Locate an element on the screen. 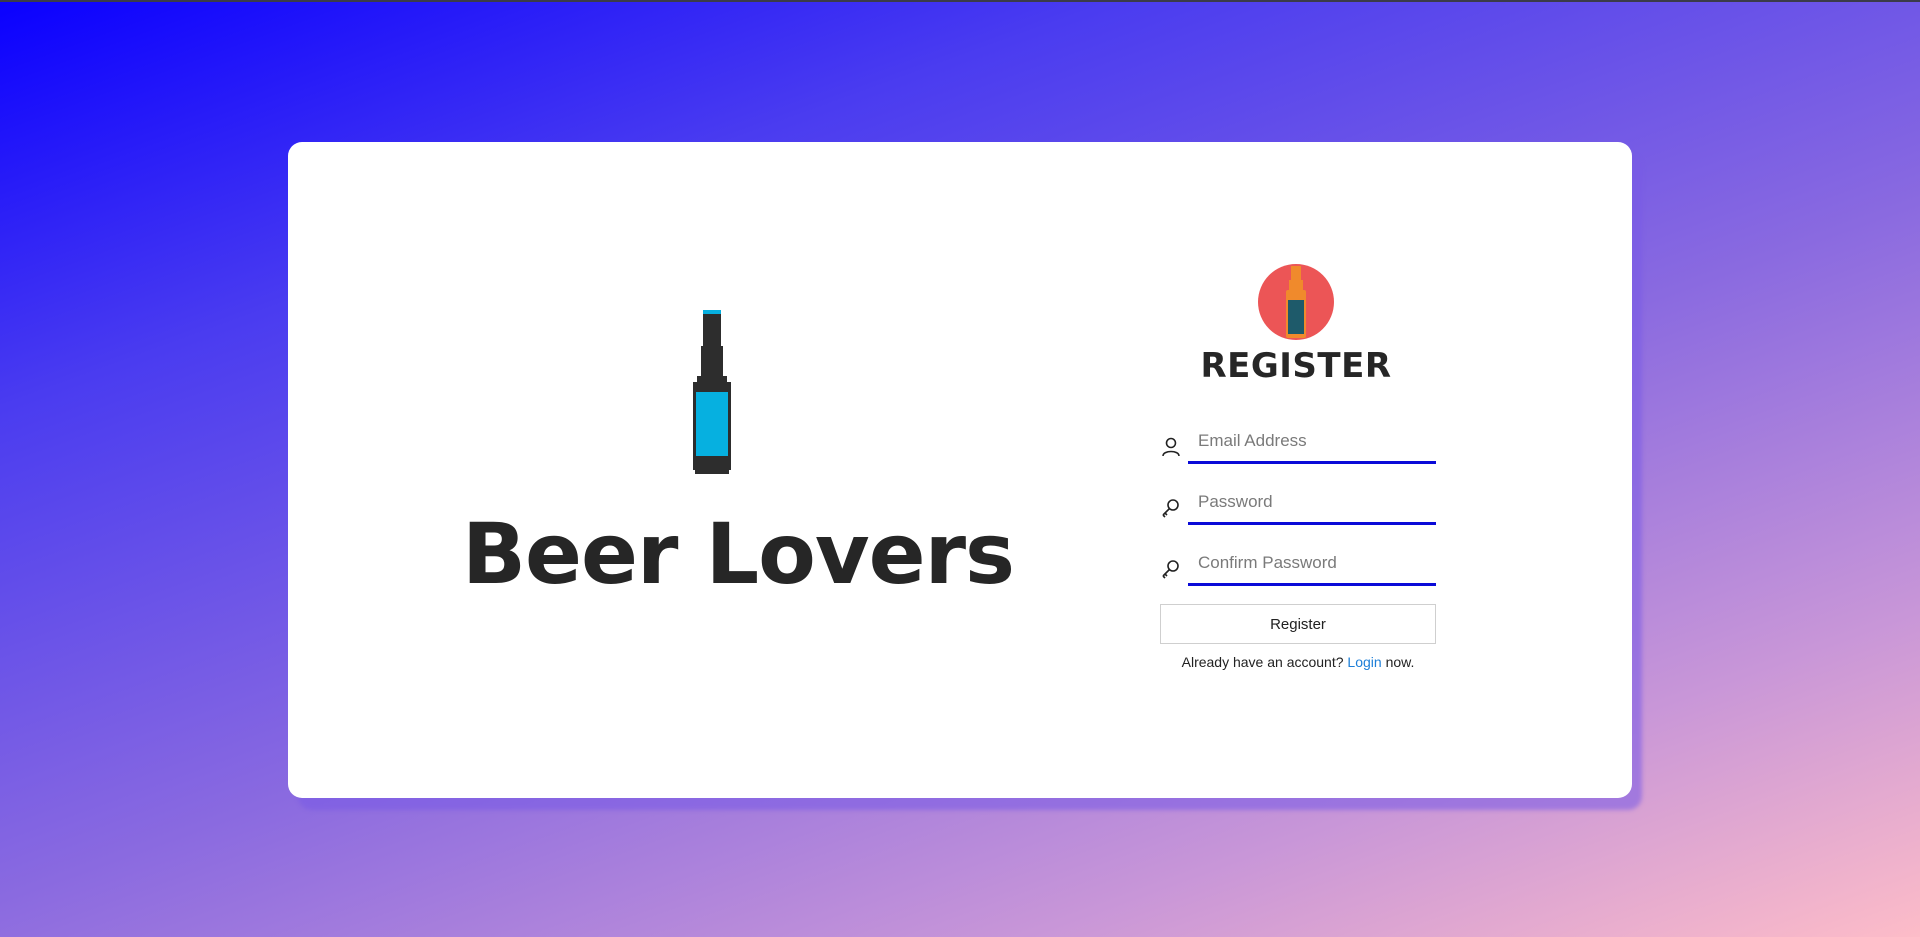 This screenshot has width=1920, height=937. register-heading: REGISTER is located at coordinates (1296, 366).